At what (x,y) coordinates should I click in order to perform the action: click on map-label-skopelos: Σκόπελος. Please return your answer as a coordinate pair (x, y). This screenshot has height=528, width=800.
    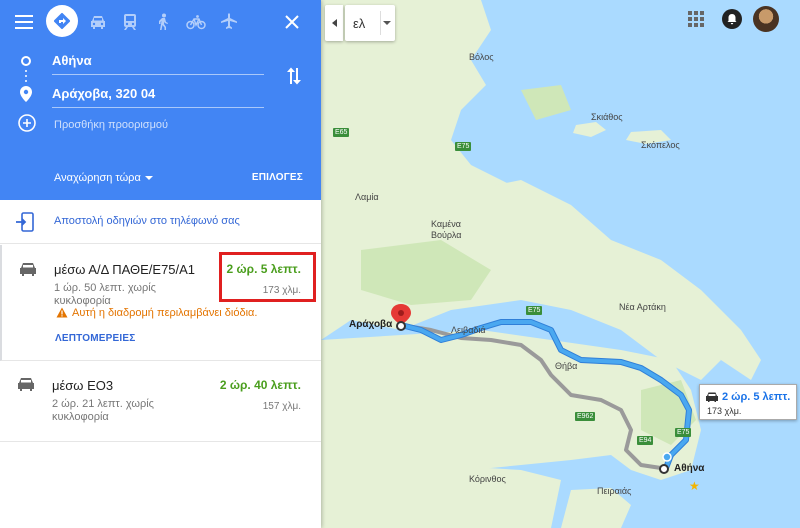
    Looking at the image, I should click on (660, 145).